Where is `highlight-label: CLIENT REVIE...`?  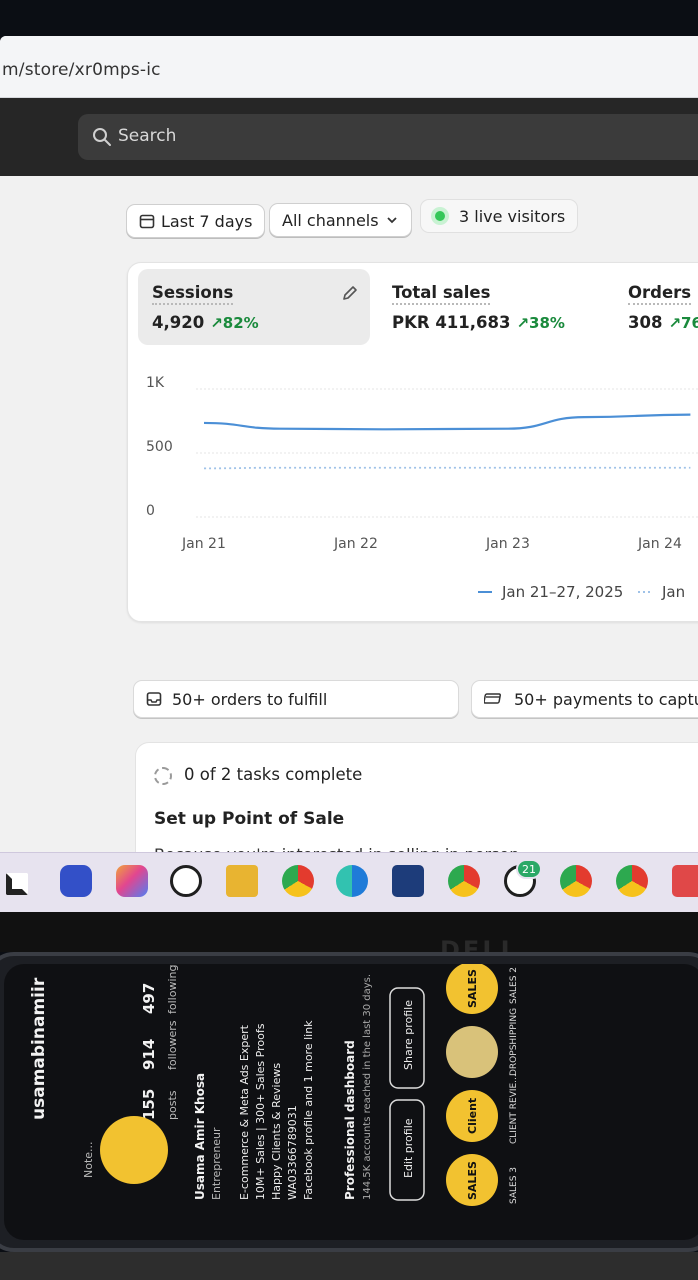
highlight-label: CLIENT REVIE... is located at coordinates (514, 1109).